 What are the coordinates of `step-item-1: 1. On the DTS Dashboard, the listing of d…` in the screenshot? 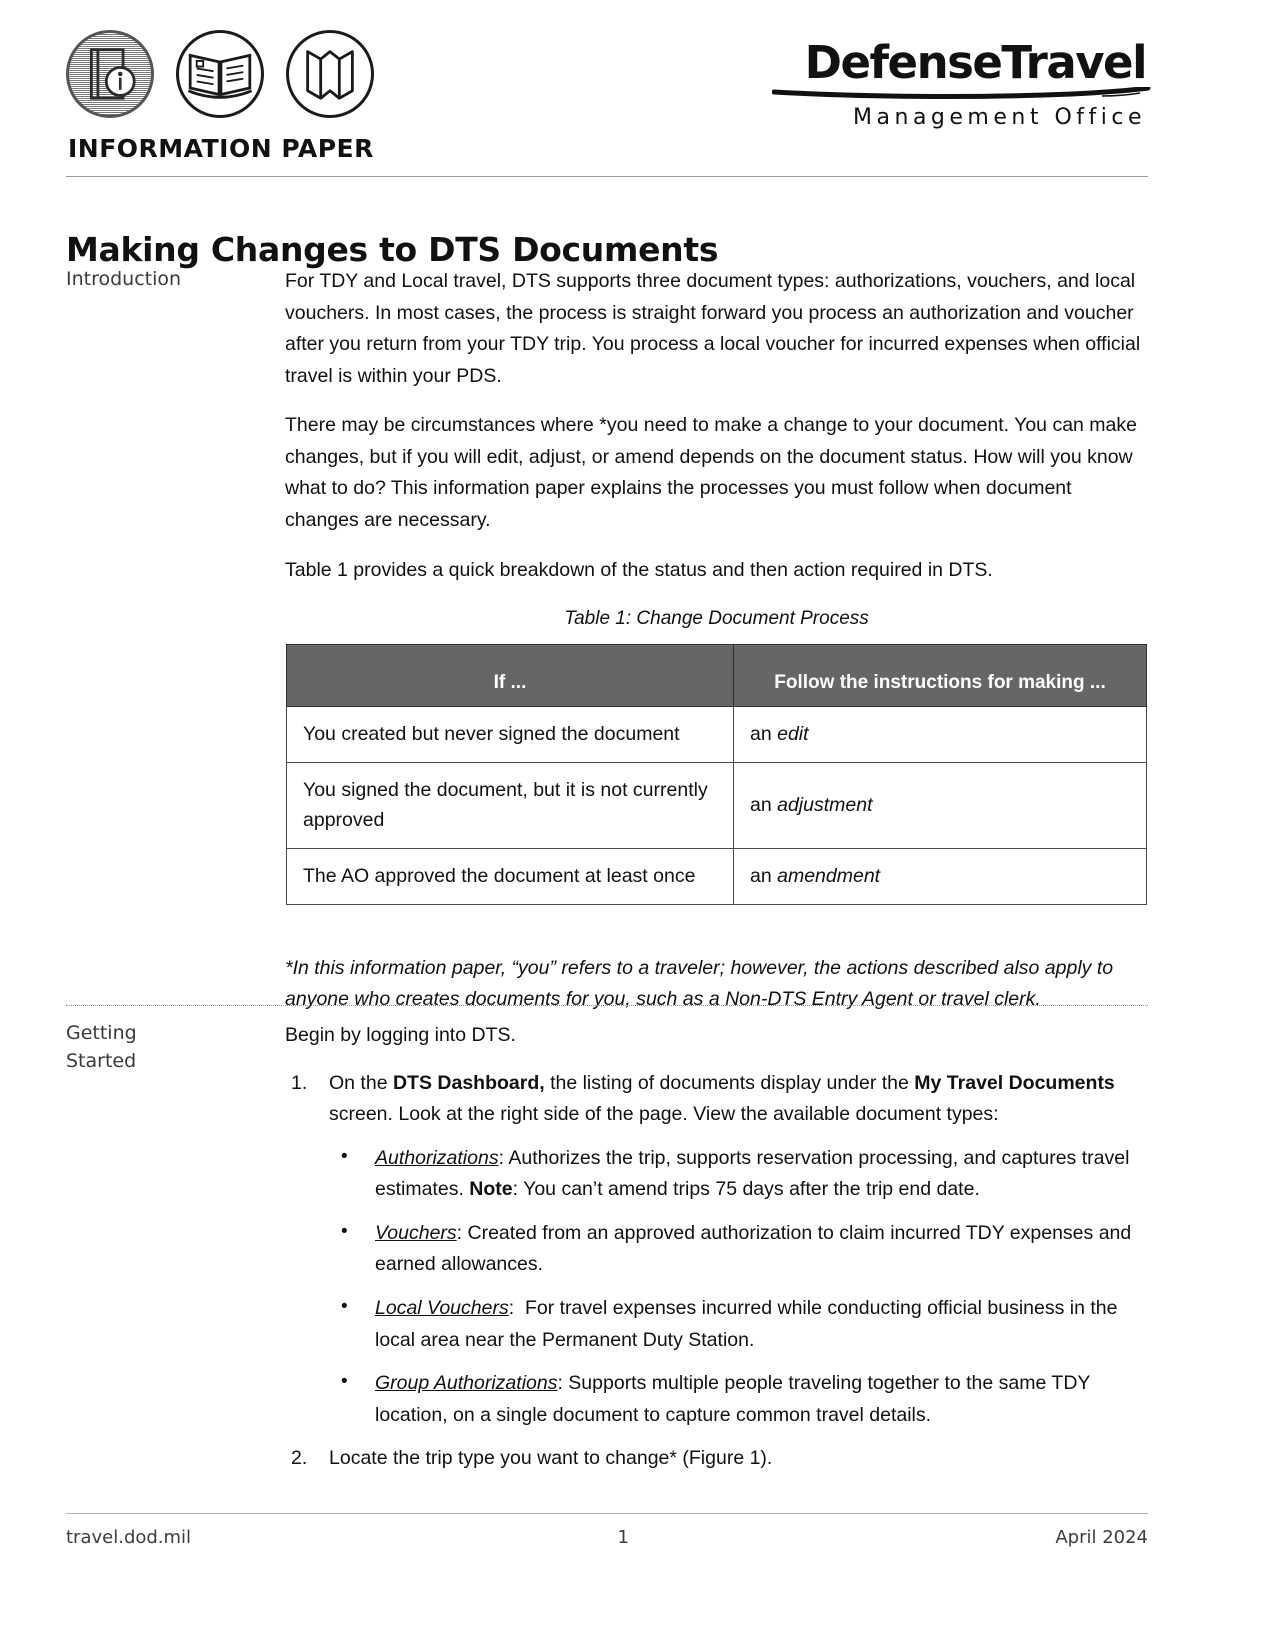 It's located at (716, 1250).